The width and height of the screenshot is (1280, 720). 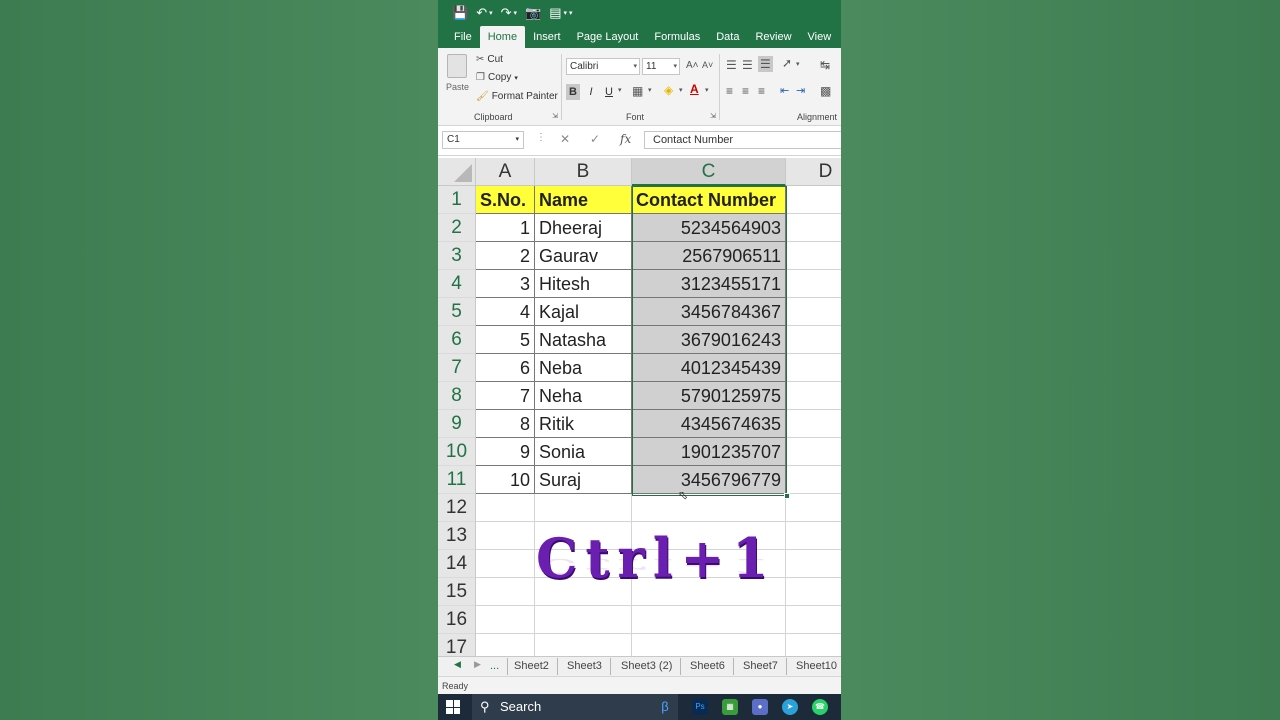 I want to click on tab-home: Home, so click(x=502, y=37).